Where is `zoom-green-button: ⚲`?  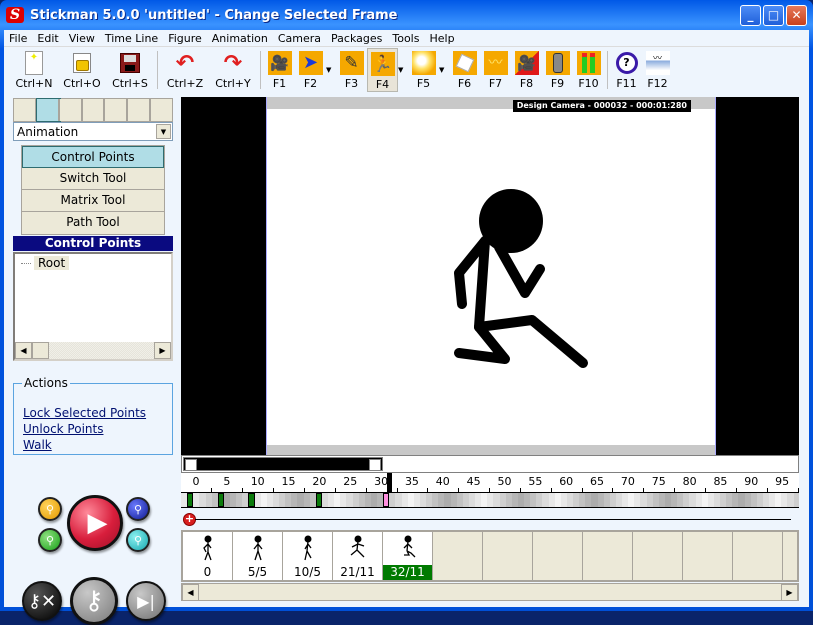
zoom-green-button: ⚲ is located at coordinates (50, 540).